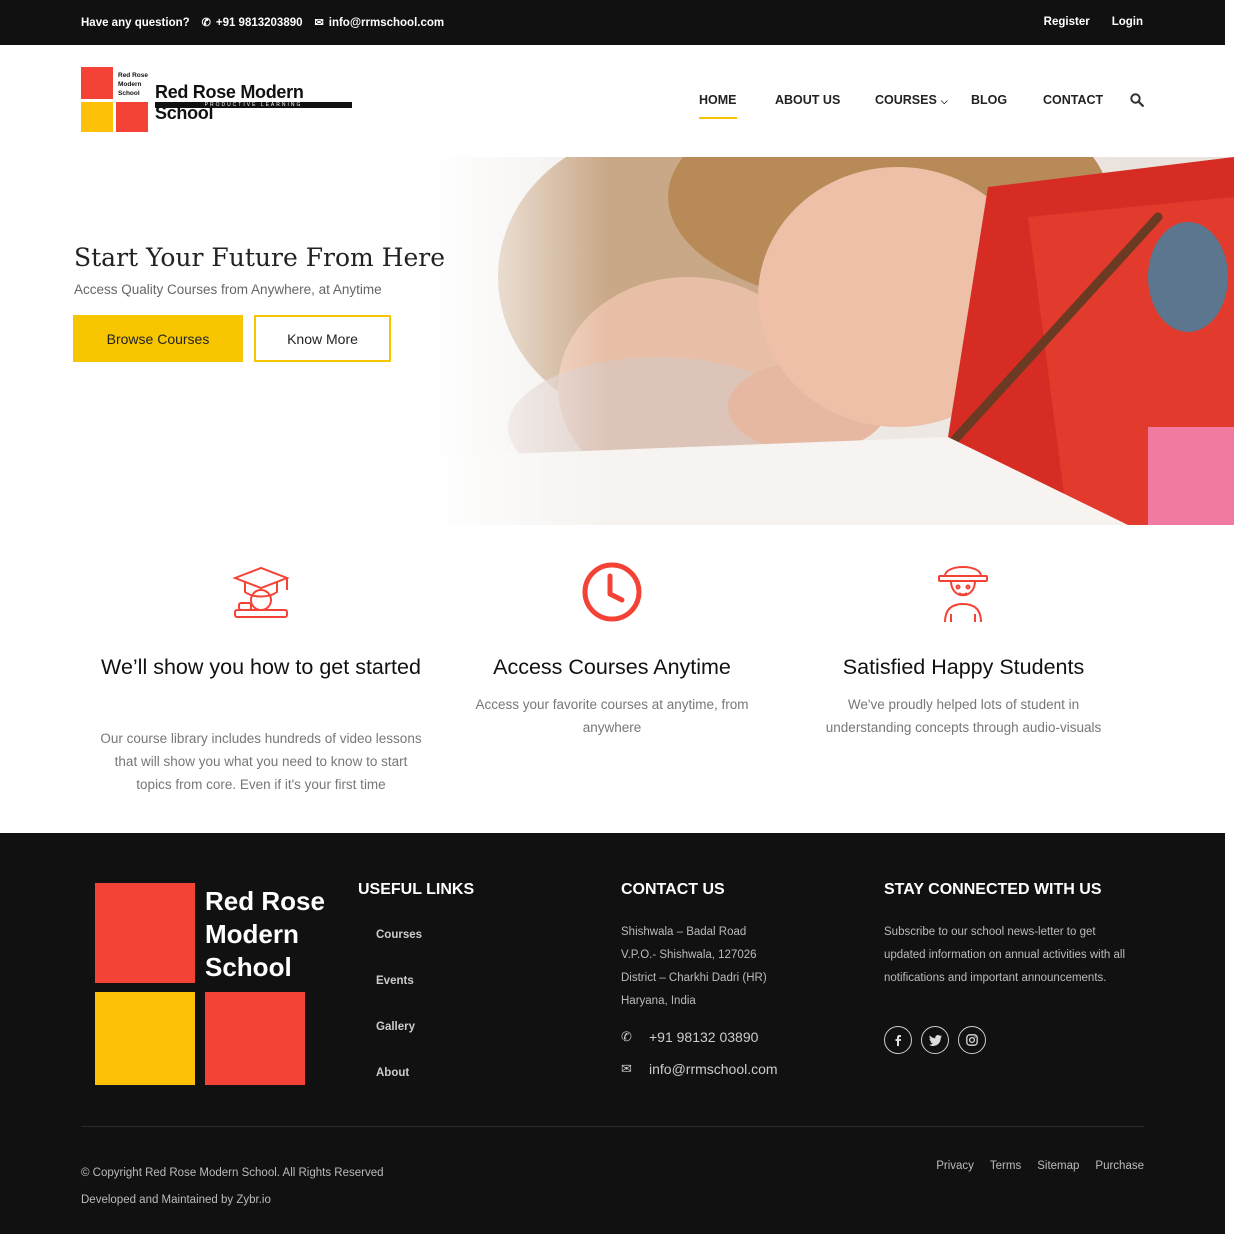  What do you see at coordinates (694, 978) in the screenshot?
I see `address-line: District – Charkhi Dadri (HR)` at bounding box center [694, 978].